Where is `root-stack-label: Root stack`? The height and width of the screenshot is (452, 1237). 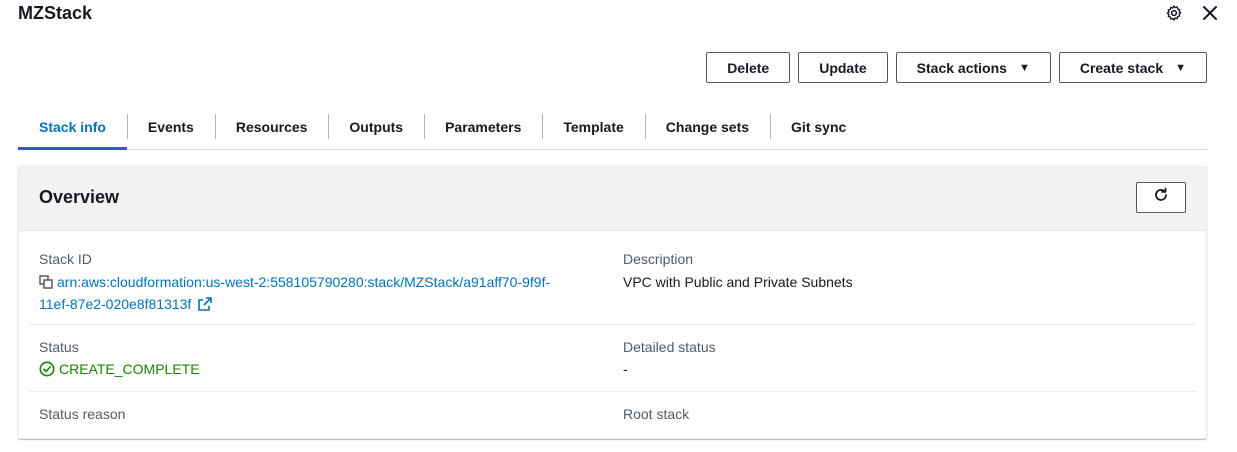
root-stack-label: Root stack is located at coordinates (656, 414).